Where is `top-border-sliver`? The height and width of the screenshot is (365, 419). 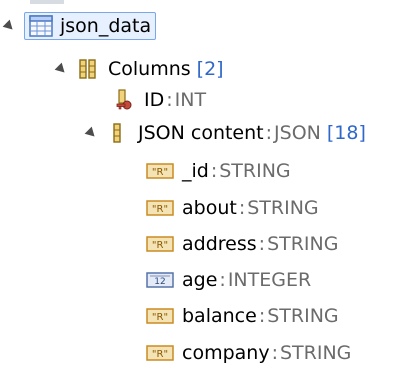 top-border-sliver is located at coordinates (47, 2).